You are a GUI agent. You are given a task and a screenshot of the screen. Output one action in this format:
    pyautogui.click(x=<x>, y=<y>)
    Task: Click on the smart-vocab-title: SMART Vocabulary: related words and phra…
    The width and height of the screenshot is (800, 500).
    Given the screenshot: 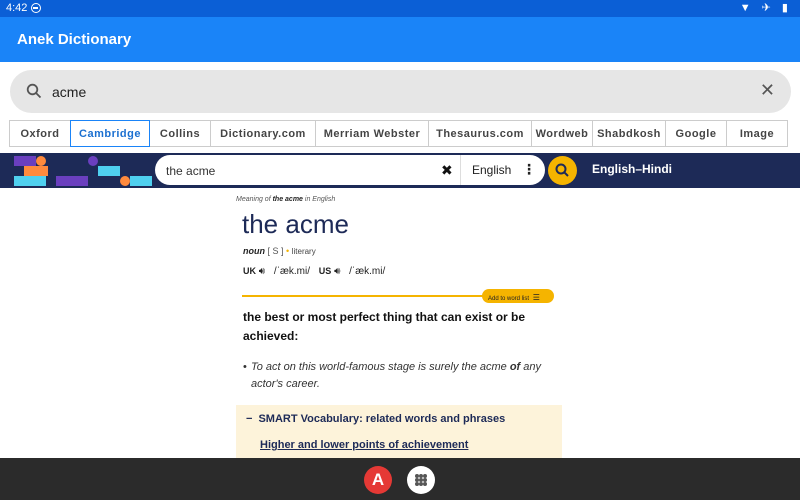 What is the action you would take?
    pyautogui.click(x=382, y=419)
    